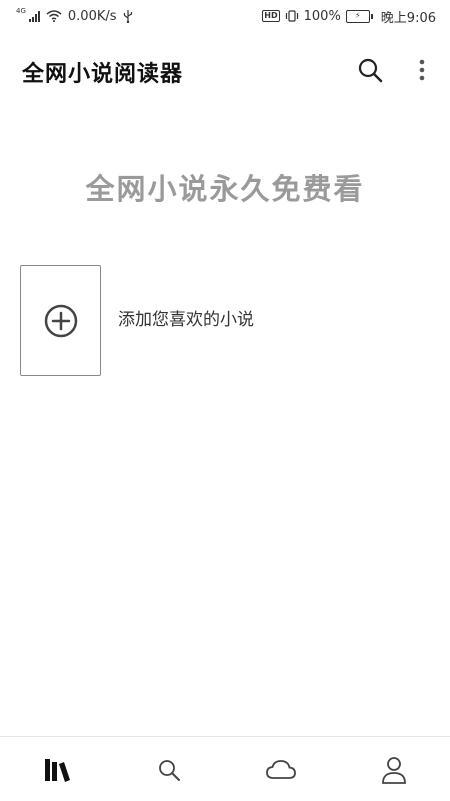 This screenshot has height=801, width=450. I want to click on nav-bookshelf, so click(57, 770).